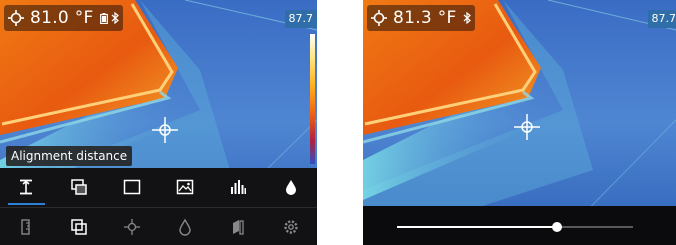 This screenshot has height=245, width=676. I want to click on distance-meter-icon, so click(26, 227).